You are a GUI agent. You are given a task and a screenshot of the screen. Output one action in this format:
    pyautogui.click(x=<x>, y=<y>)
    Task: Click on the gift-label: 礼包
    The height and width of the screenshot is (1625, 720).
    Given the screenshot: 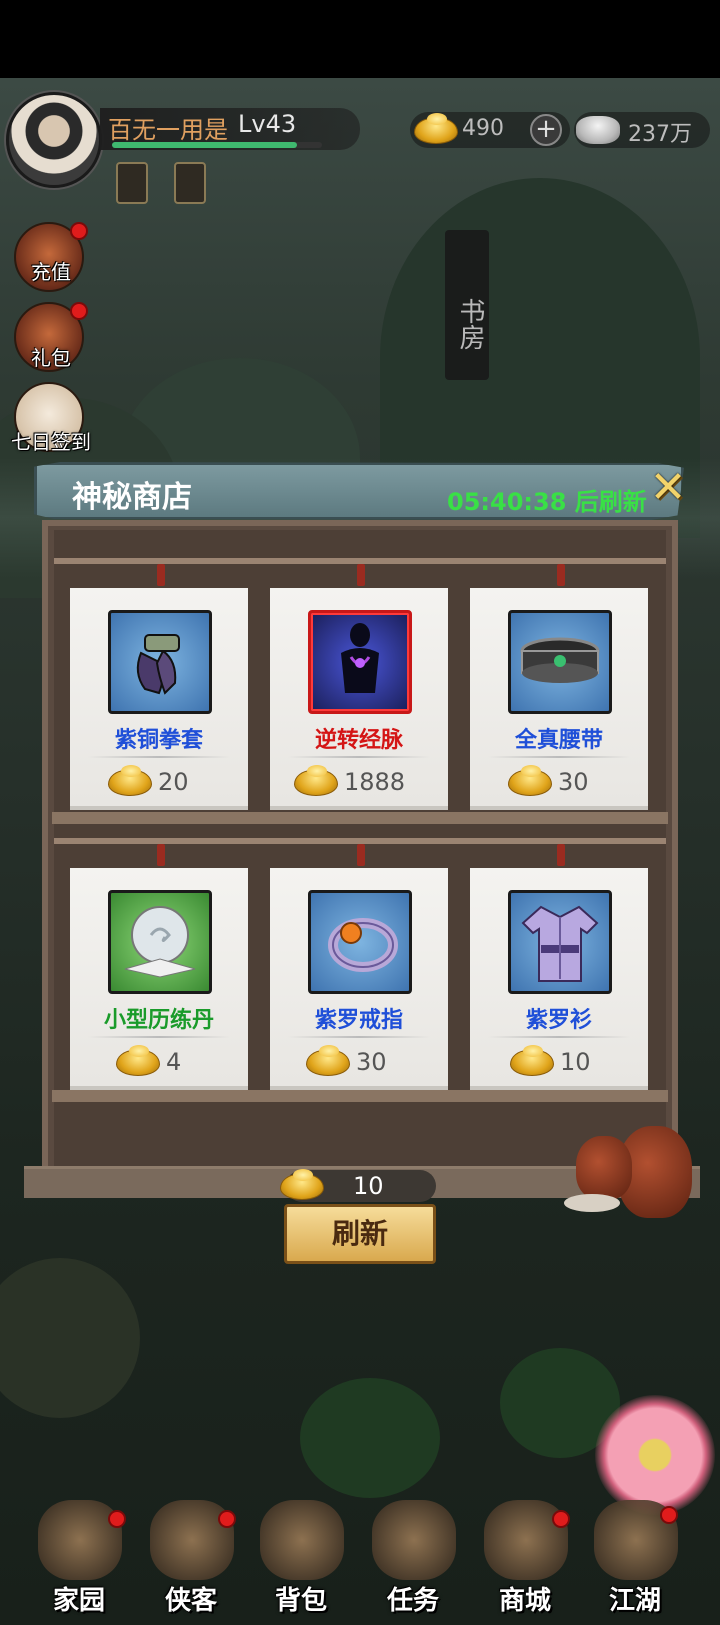 What is the action you would take?
    pyautogui.click(x=51, y=358)
    